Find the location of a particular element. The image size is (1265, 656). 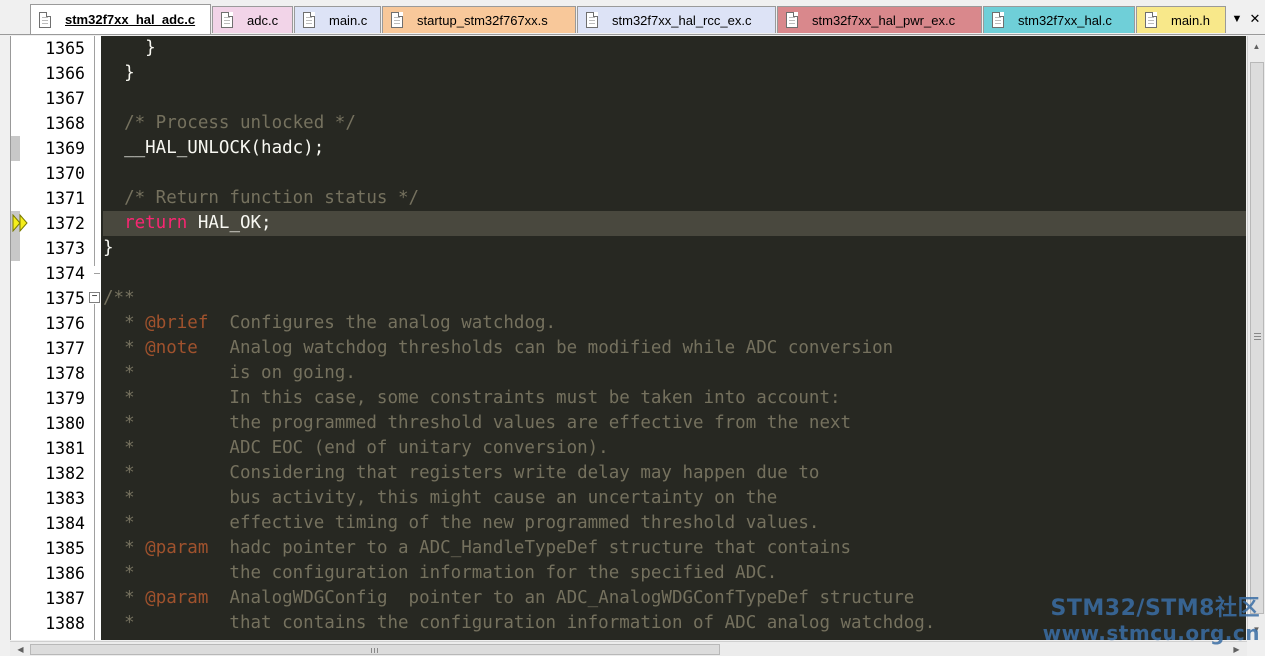

vertical-scroll-thumb is located at coordinates (1257, 338).